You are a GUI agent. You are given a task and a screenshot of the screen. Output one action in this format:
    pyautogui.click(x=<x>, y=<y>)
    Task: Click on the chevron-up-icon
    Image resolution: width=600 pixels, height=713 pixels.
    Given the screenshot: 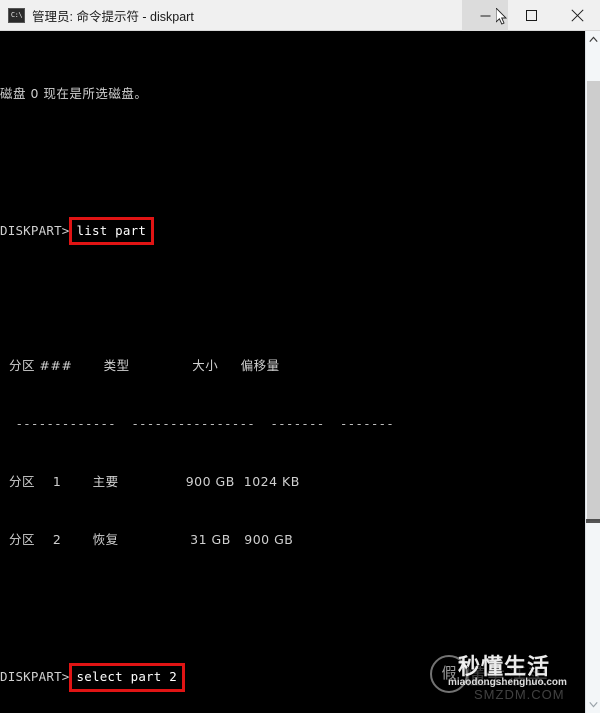 What is the action you would take?
    pyautogui.click(x=593, y=39)
    